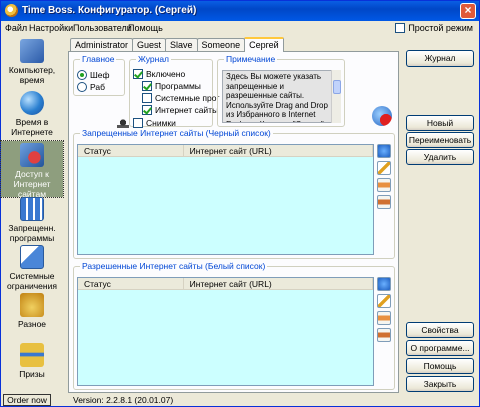  I want to click on version-label: Version: 2.2.8.1 (20.01.07), so click(123, 400).